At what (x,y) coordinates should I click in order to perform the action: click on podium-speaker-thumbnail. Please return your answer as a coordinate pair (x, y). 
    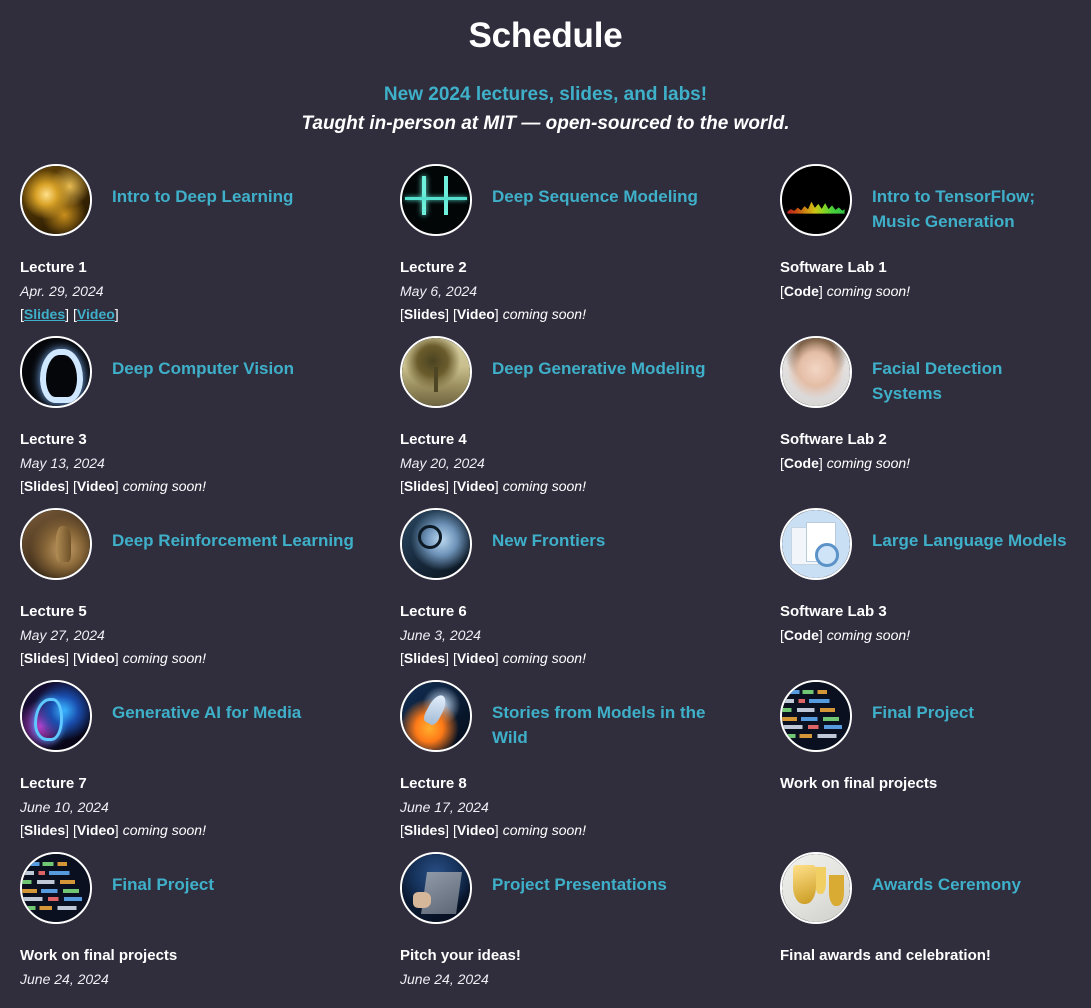
    Looking at the image, I should click on (436, 888).